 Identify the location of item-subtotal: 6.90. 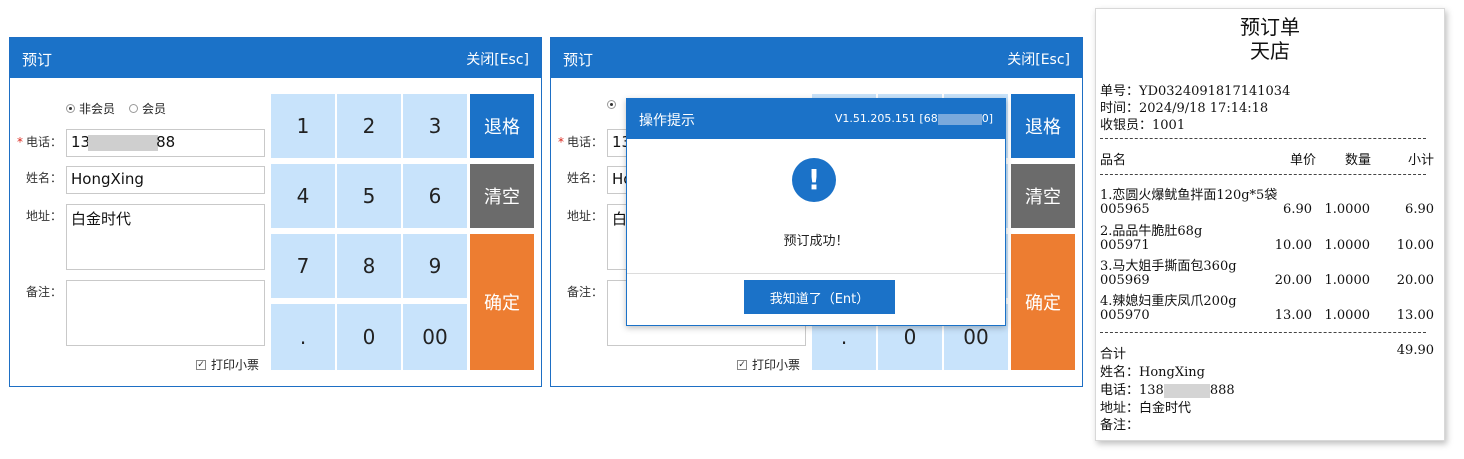
(1419, 209).